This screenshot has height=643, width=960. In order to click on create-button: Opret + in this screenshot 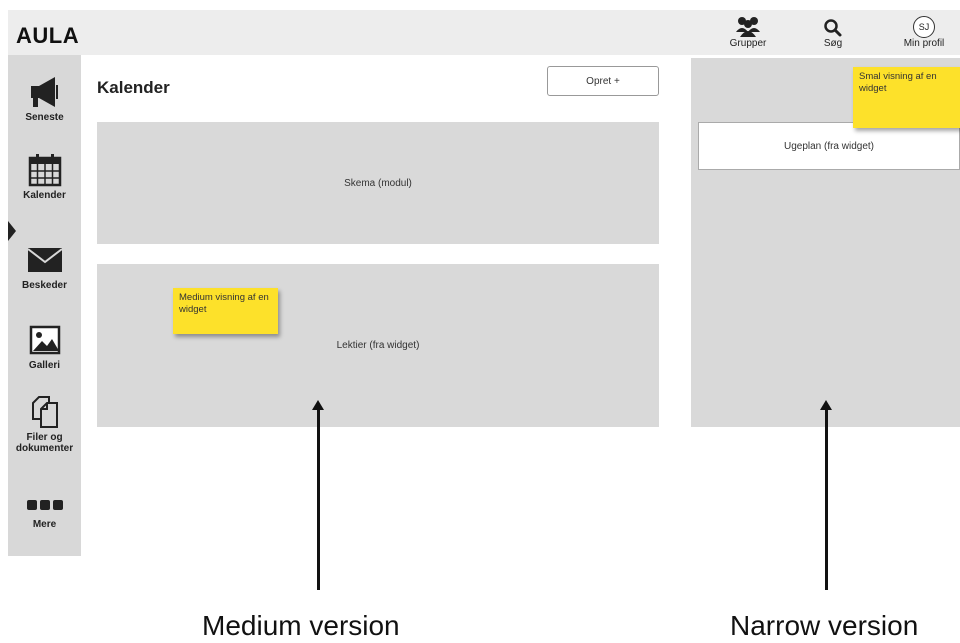, I will do `click(603, 81)`.